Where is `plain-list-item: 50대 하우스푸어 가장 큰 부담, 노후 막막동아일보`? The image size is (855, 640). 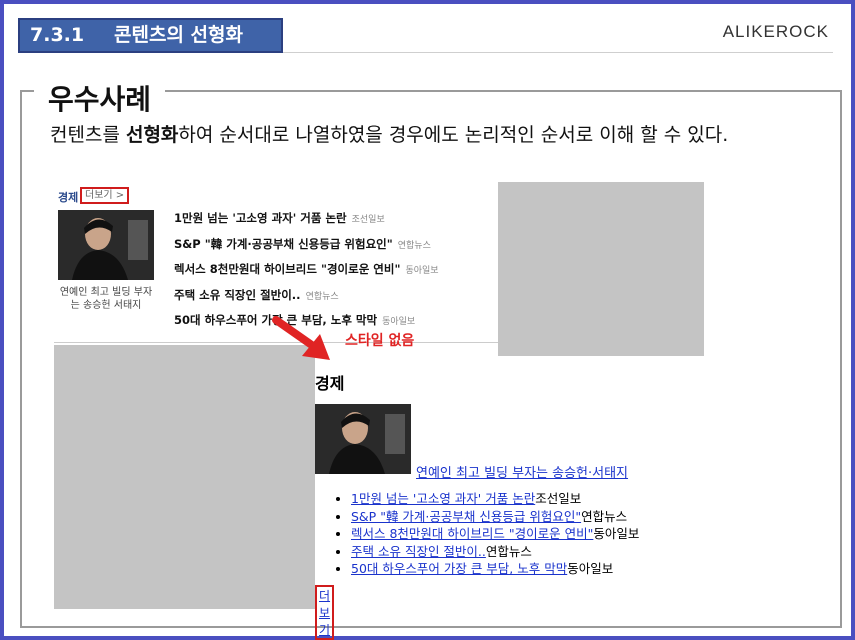 plain-list-item: 50대 하우스푸어 가장 큰 부담, 노후 막막동아일보 is located at coordinates (495, 569).